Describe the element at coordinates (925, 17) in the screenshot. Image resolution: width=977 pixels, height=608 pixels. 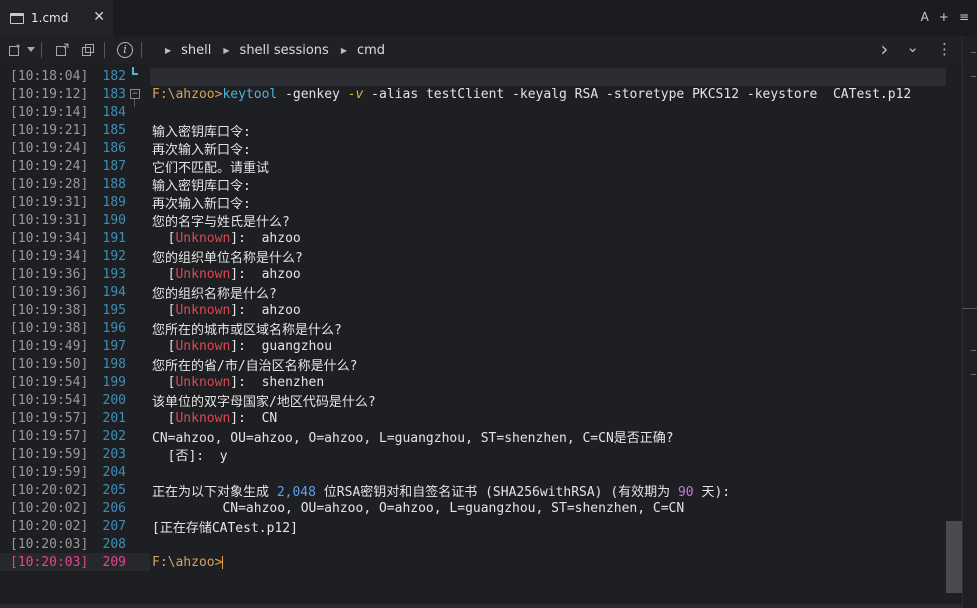
I see `font-size-icon: A` at that location.